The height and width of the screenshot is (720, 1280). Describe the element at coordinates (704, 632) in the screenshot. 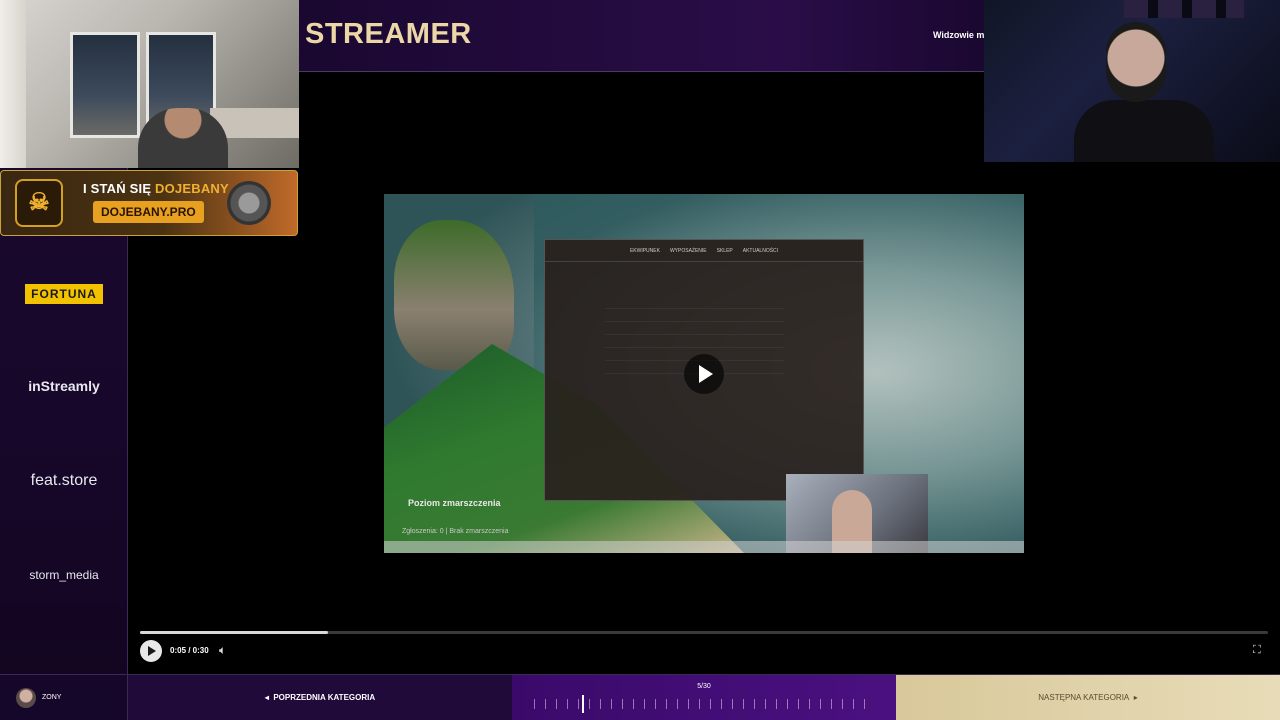

I see `progress-bar` at that location.